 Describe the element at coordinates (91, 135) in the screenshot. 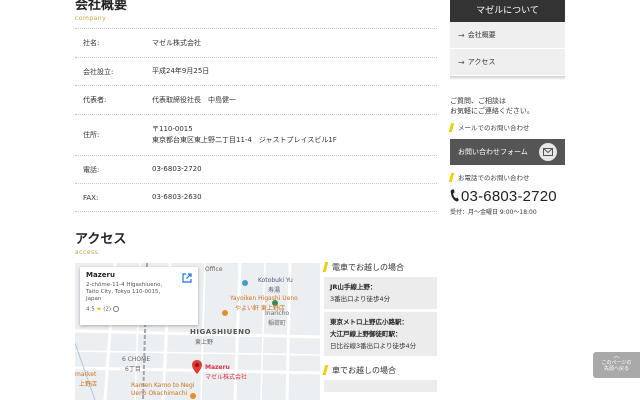

I see `row-label: 住所:` at that location.